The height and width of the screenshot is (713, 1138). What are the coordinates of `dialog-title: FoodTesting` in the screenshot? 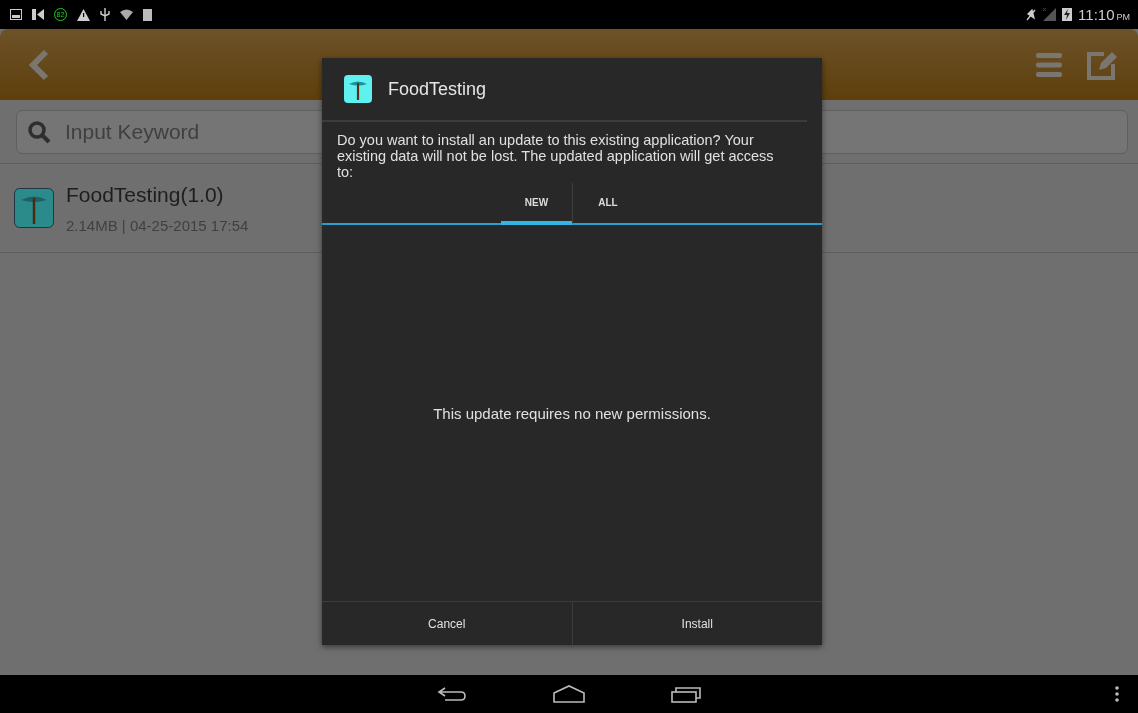 It's located at (437, 89).